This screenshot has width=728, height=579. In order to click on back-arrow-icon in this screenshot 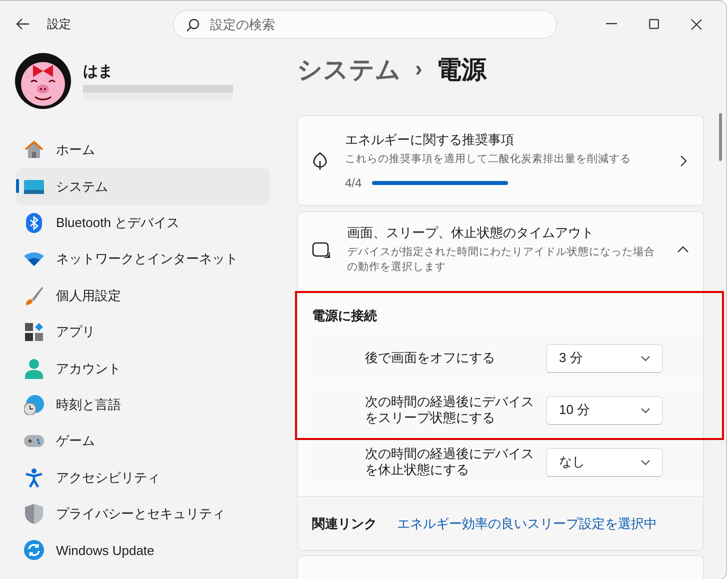, I will do `click(23, 24)`.